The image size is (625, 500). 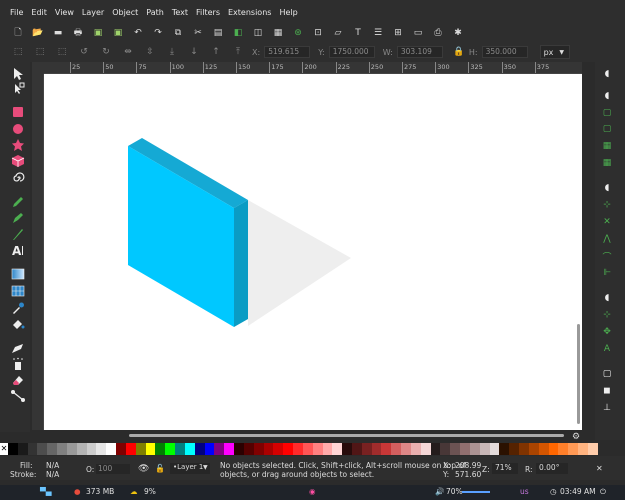 What do you see at coordinates (18, 129) in the screenshot?
I see `ellipse-tool-icon` at bounding box center [18, 129].